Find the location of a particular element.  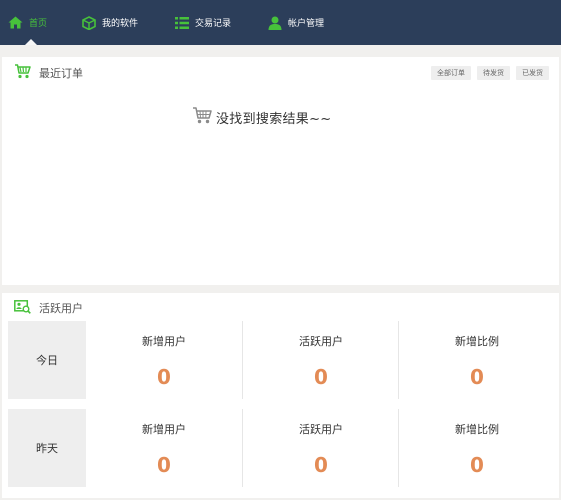

nav-item-my-software: 我的软件 is located at coordinates (110, 22).